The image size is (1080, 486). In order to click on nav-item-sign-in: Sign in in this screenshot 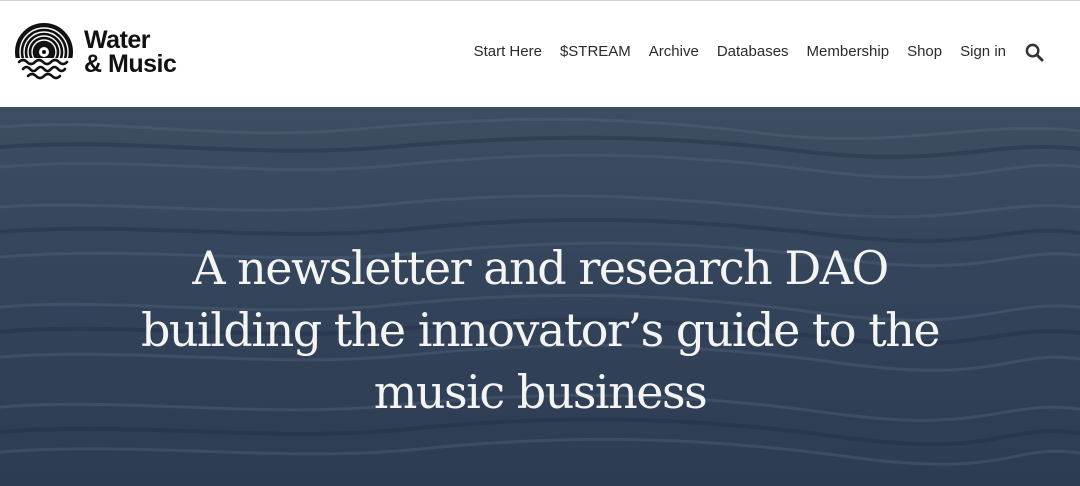, I will do `click(983, 52)`.